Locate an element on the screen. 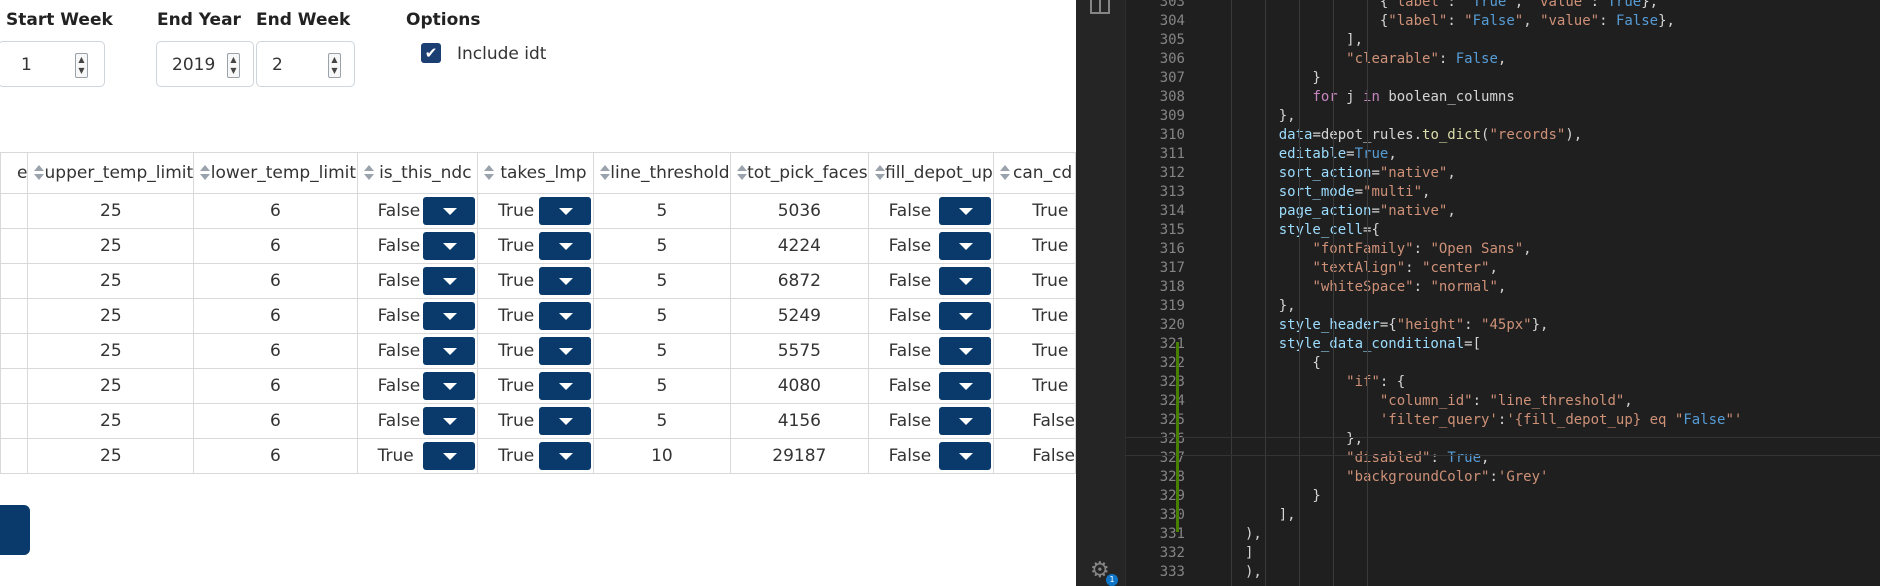  table-cell: 6872 is located at coordinates (799, 281).